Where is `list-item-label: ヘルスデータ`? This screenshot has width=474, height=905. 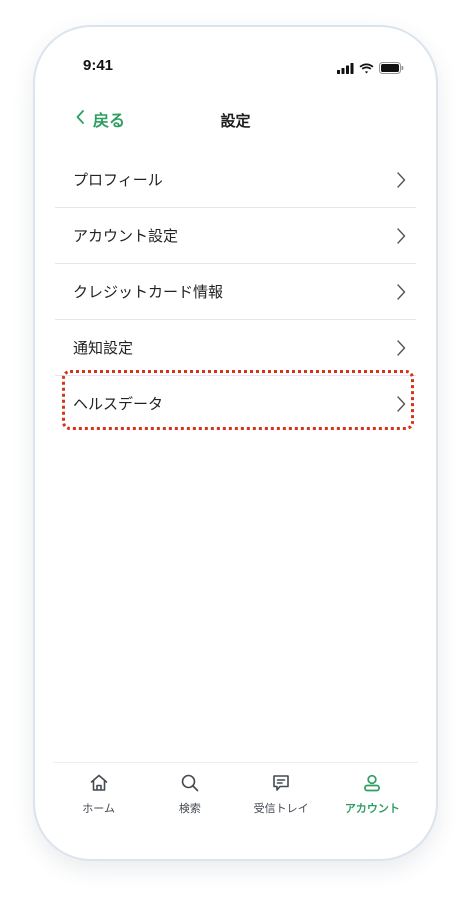
list-item-label: ヘルスデータ is located at coordinates (118, 404).